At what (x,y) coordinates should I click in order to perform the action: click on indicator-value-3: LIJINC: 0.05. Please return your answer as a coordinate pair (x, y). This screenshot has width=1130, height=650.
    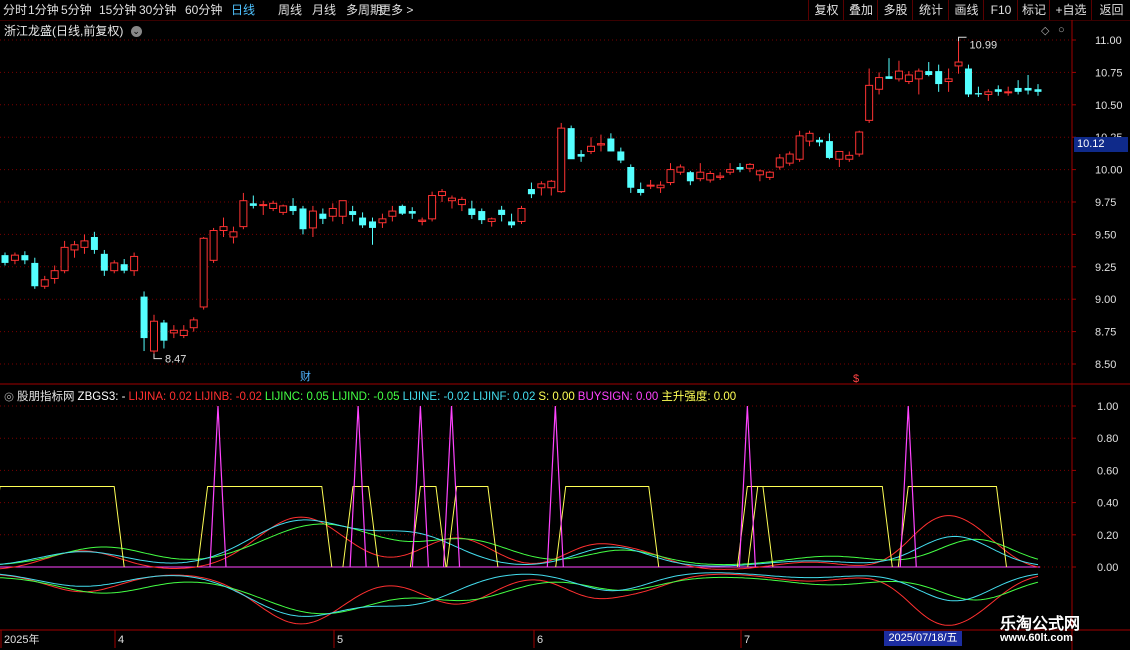
    Looking at the image, I should click on (296, 397).